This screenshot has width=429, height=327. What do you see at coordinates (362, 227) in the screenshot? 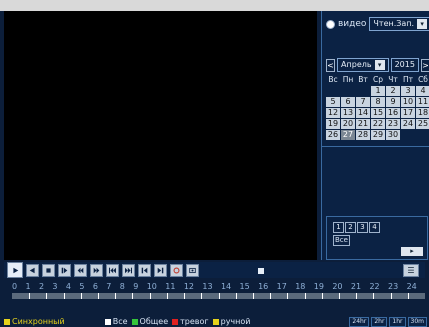
I see `channel-checkbox: 3` at bounding box center [362, 227].